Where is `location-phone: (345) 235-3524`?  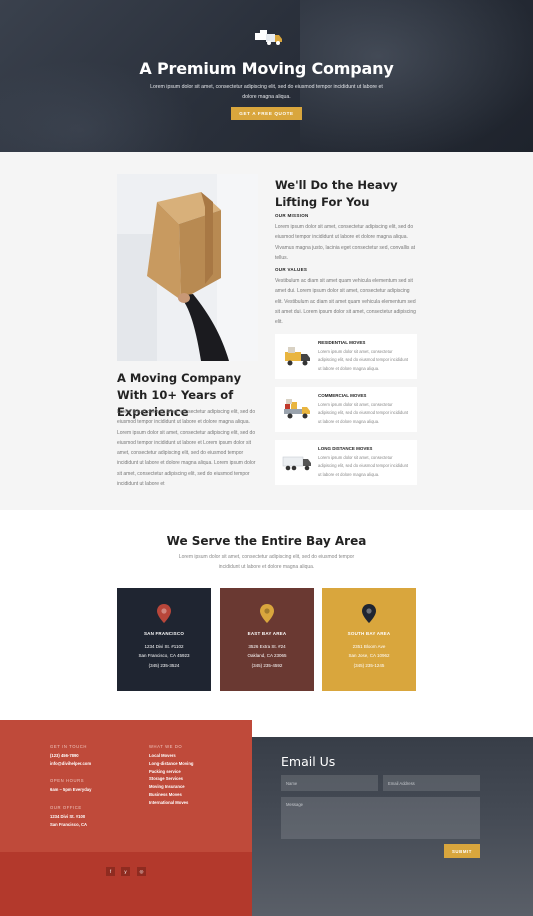
location-phone: (345) 235-3524 is located at coordinates (164, 665).